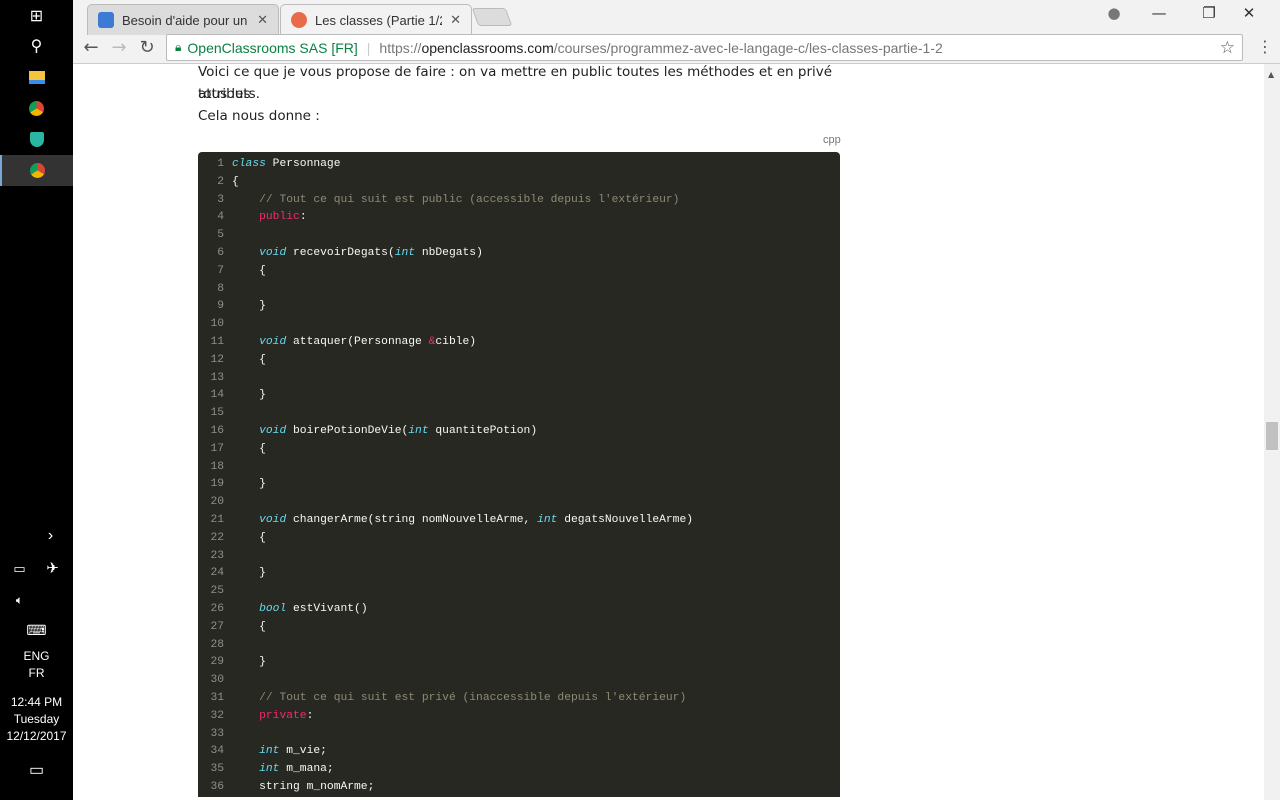 This screenshot has width=1280, height=800. I want to click on code-line: 13, so click(519, 379).